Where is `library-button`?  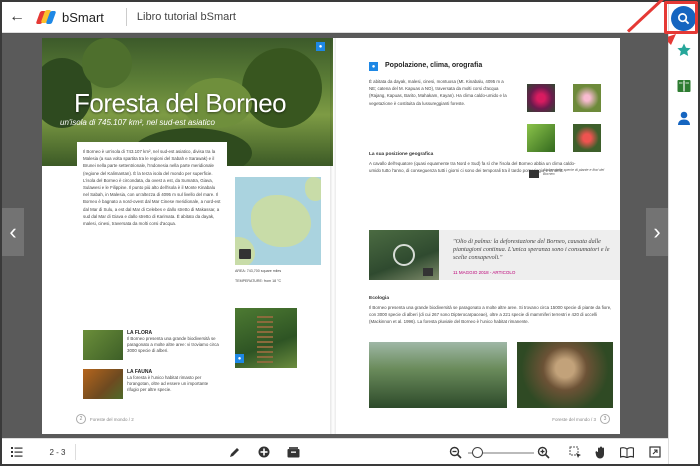 library-button is located at coordinates (684, 86).